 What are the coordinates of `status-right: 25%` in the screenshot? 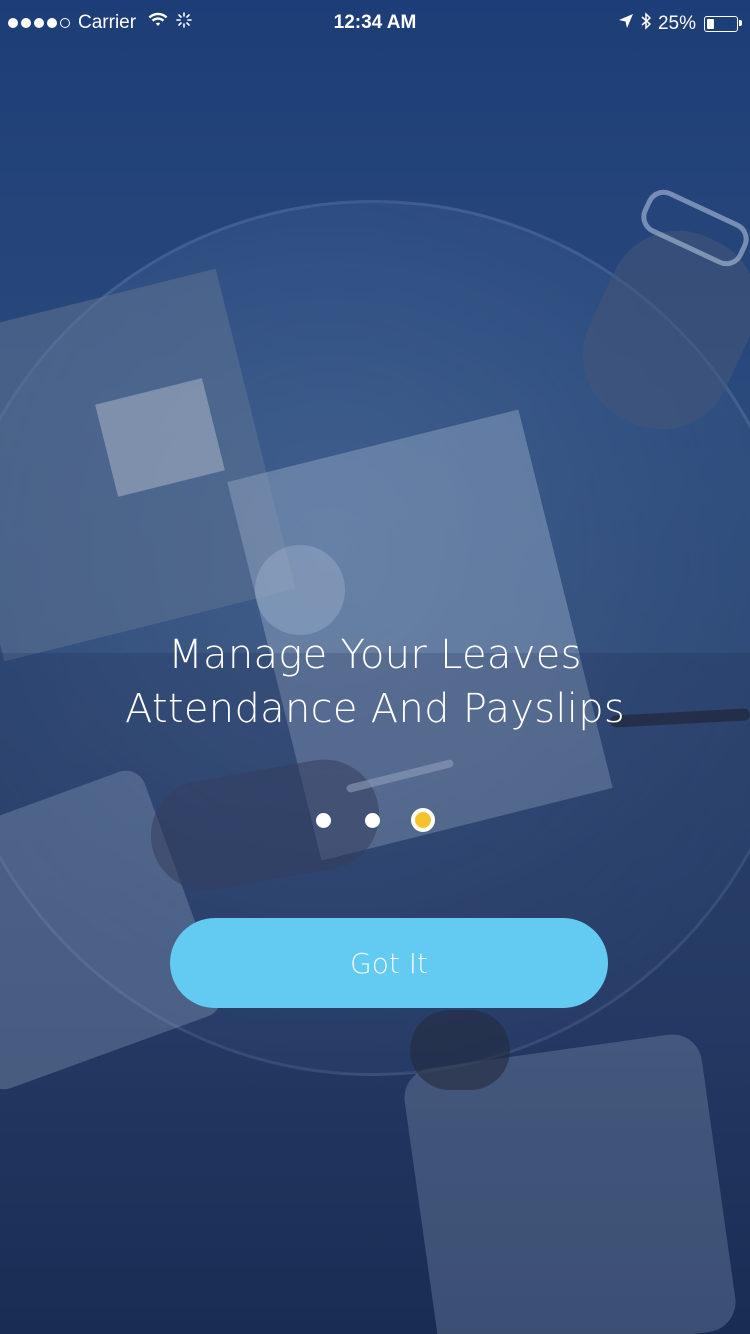 It's located at (680, 24).